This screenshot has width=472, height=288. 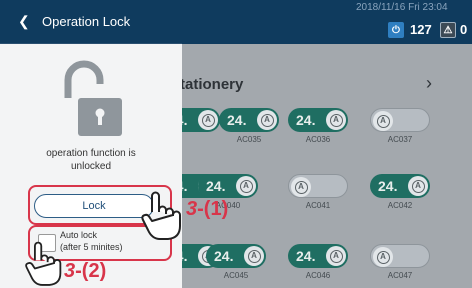 I want to click on panel-header: ❮ Operation Lock, so click(x=91, y=22).